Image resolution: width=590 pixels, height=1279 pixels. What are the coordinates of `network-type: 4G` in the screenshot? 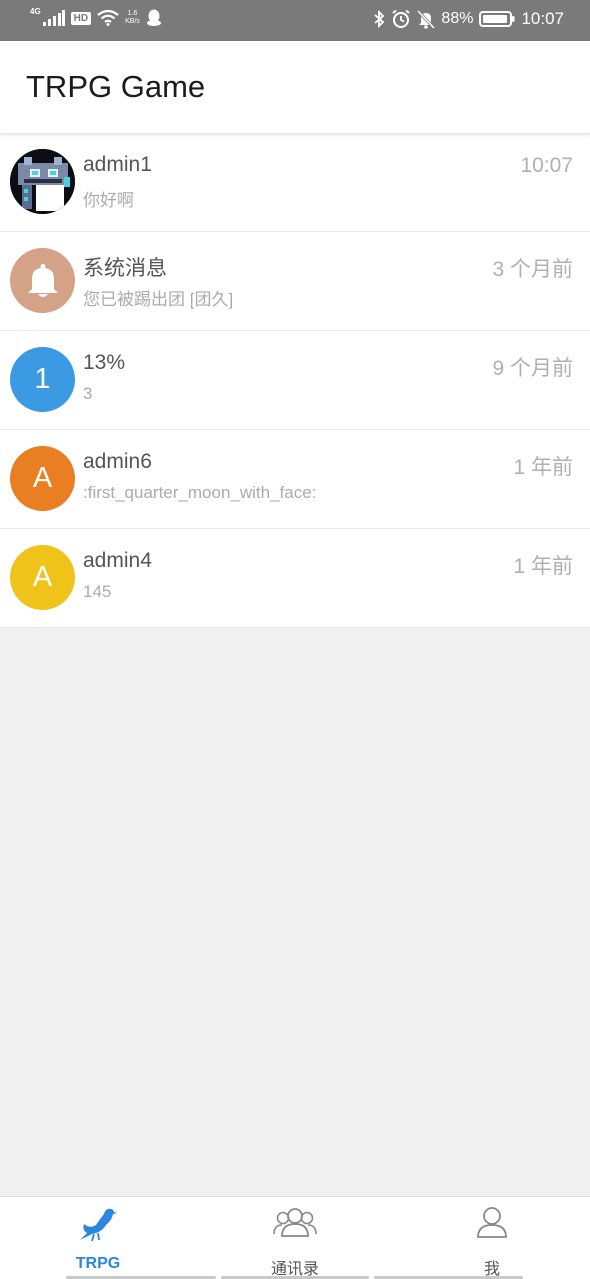 It's located at (35, 11).